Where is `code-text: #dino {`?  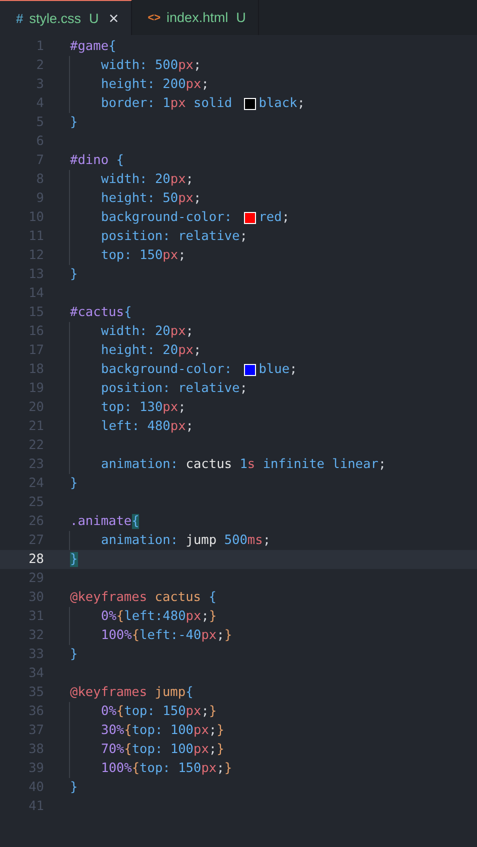
code-text: #dino { is located at coordinates (97, 160).